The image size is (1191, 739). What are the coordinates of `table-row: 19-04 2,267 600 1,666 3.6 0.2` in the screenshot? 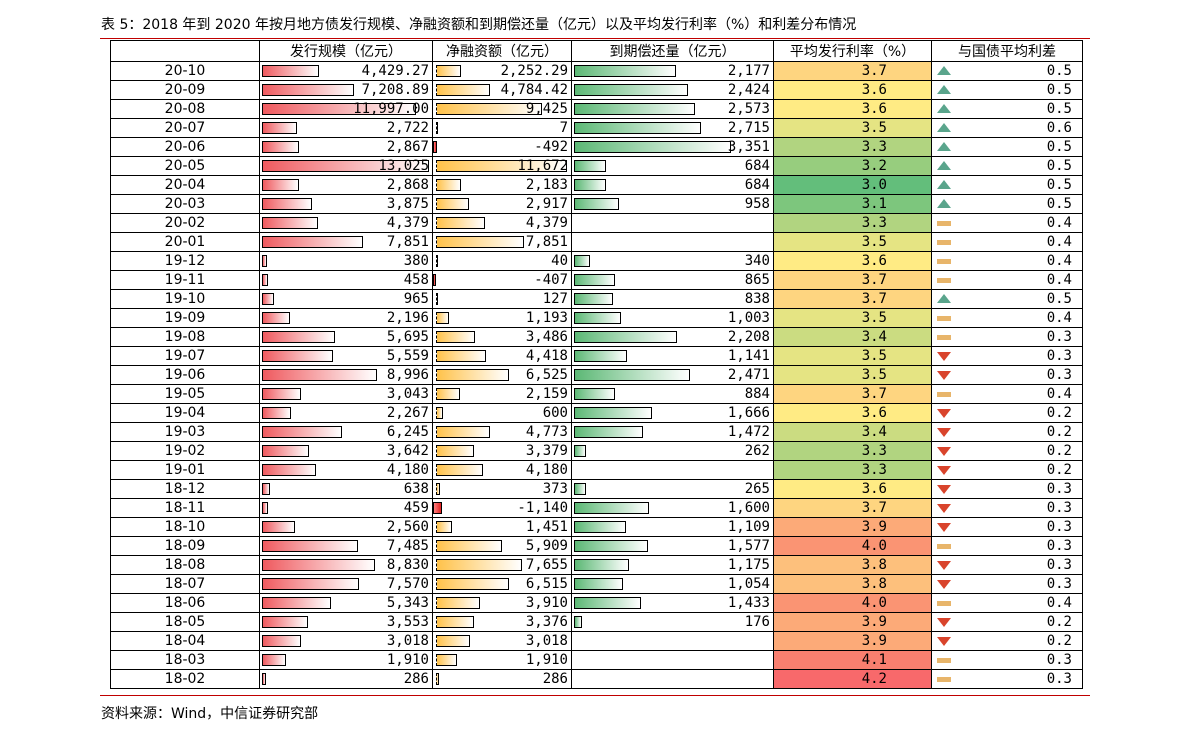 It's located at (596, 413).